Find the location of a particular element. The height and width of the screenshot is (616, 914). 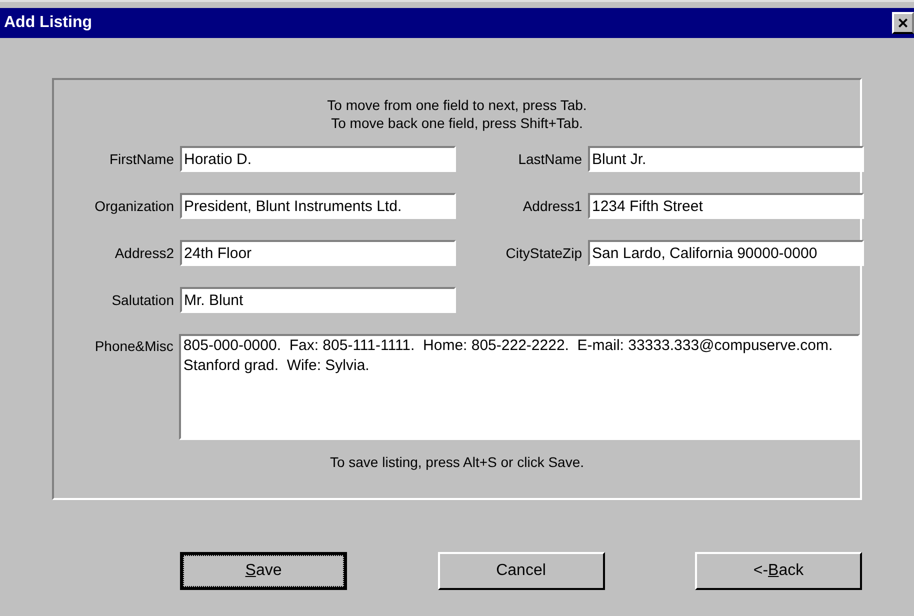

instruction-text: To move back one field, press Shift+Tab. is located at coordinates (457, 123).